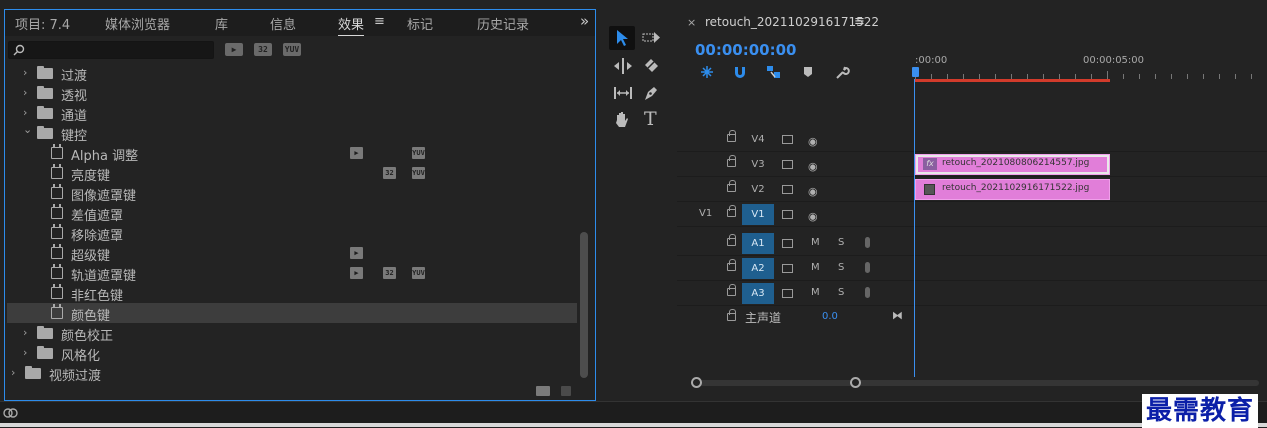  I want to click on track-target-label: V2, so click(758, 189).